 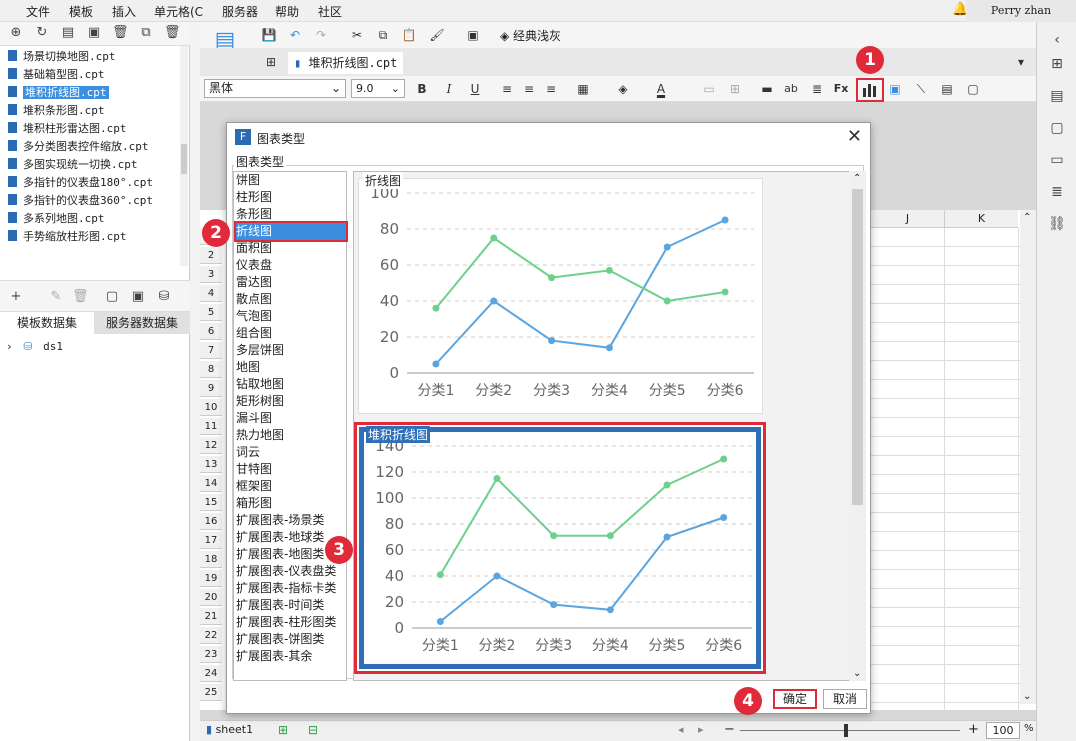 I want to click on delete-icon: 🗑, so click(x=120, y=33).